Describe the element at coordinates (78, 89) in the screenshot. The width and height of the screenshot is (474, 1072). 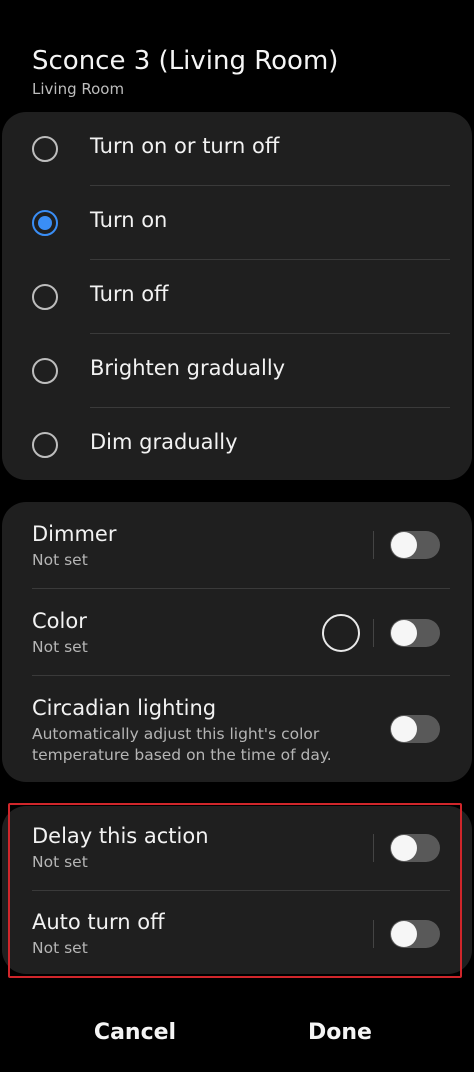
I see `room-subtitle: Living Room` at that location.